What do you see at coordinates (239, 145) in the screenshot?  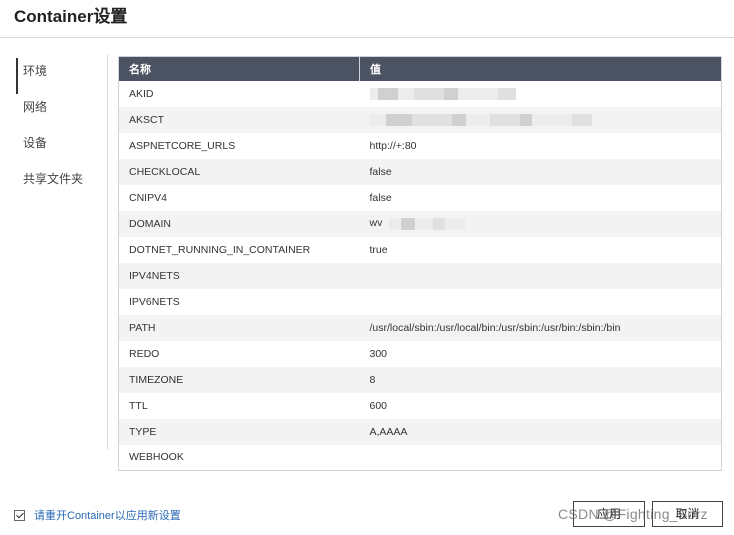 I see `env-name: ASPNETCORE_URLS` at bounding box center [239, 145].